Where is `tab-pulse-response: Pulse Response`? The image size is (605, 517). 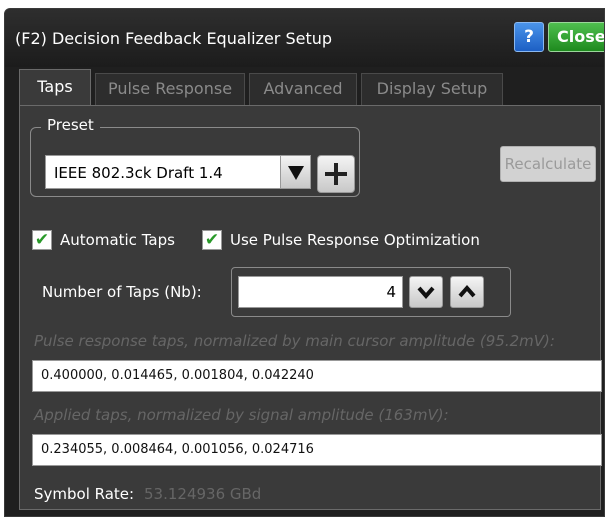 tab-pulse-response: Pulse Response is located at coordinates (170, 89).